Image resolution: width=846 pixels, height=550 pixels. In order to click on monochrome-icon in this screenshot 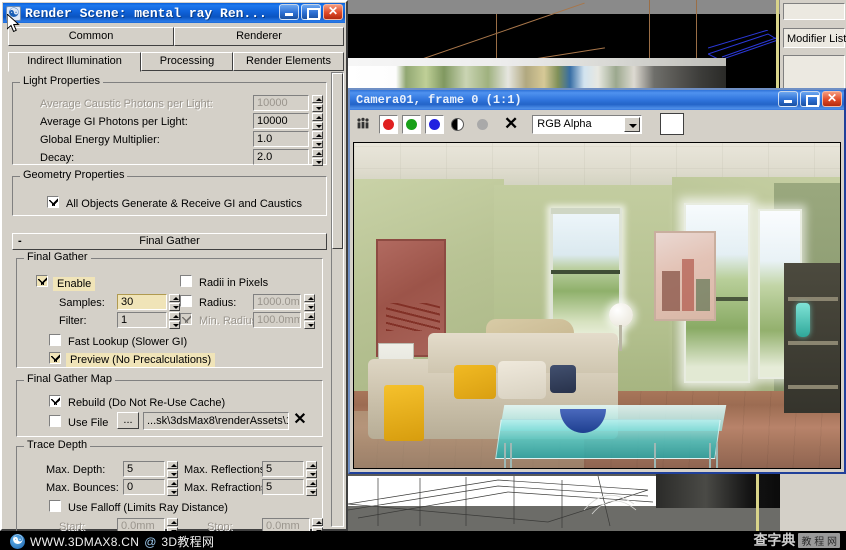, I will do `click(482, 124)`.